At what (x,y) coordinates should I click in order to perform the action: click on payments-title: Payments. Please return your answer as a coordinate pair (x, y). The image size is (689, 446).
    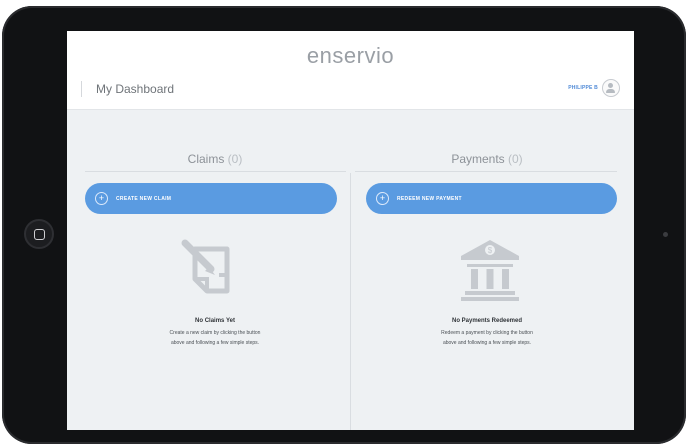
    Looking at the image, I should click on (478, 159).